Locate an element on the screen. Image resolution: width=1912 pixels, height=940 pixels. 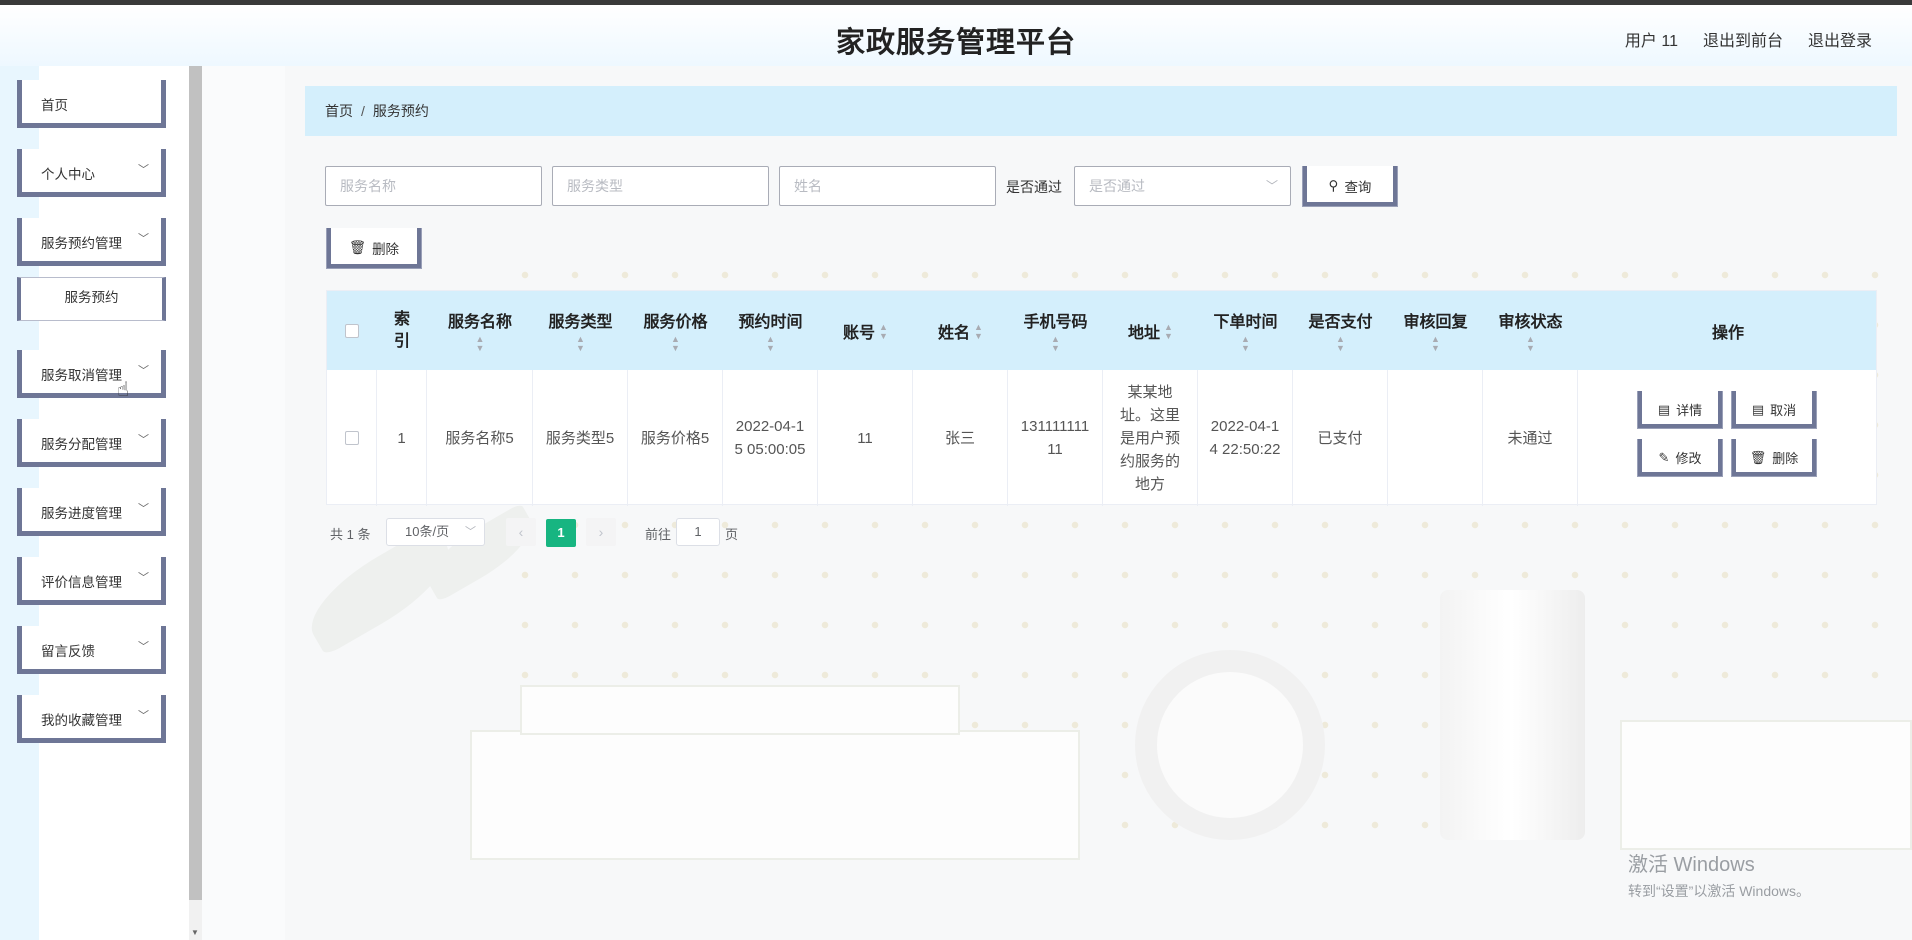
cell-review-status: 未通过 is located at coordinates (1530, 438).